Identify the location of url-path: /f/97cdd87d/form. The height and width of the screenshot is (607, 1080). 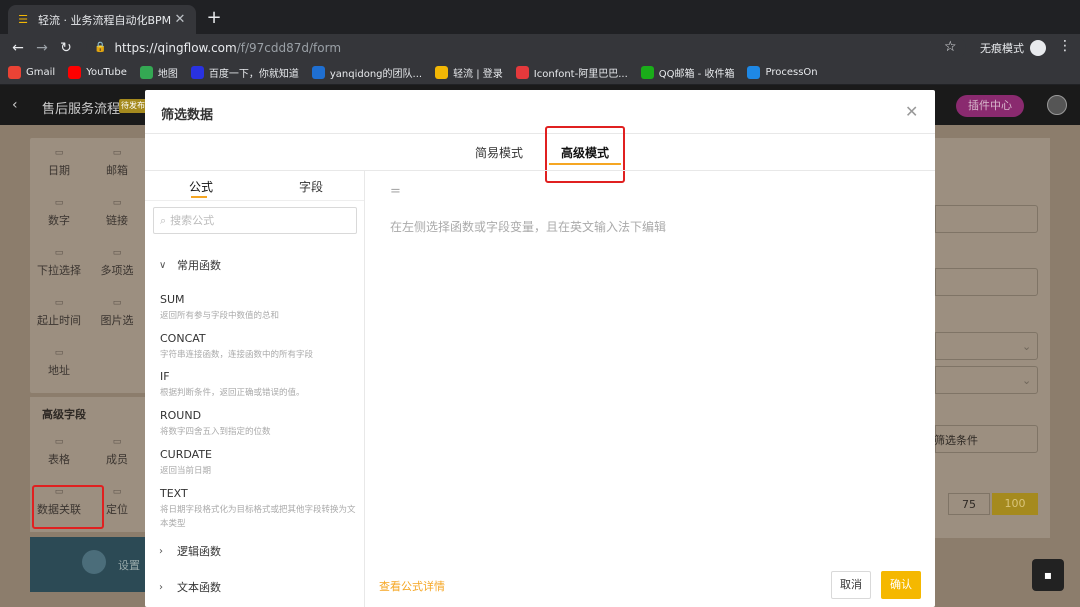
(289, 47).